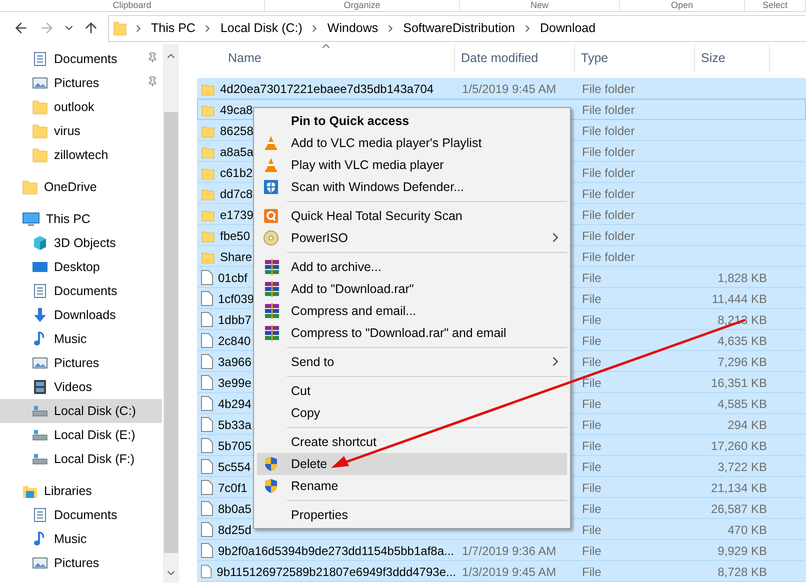  I want to click on file-name: 3a966, so click(235, 361).